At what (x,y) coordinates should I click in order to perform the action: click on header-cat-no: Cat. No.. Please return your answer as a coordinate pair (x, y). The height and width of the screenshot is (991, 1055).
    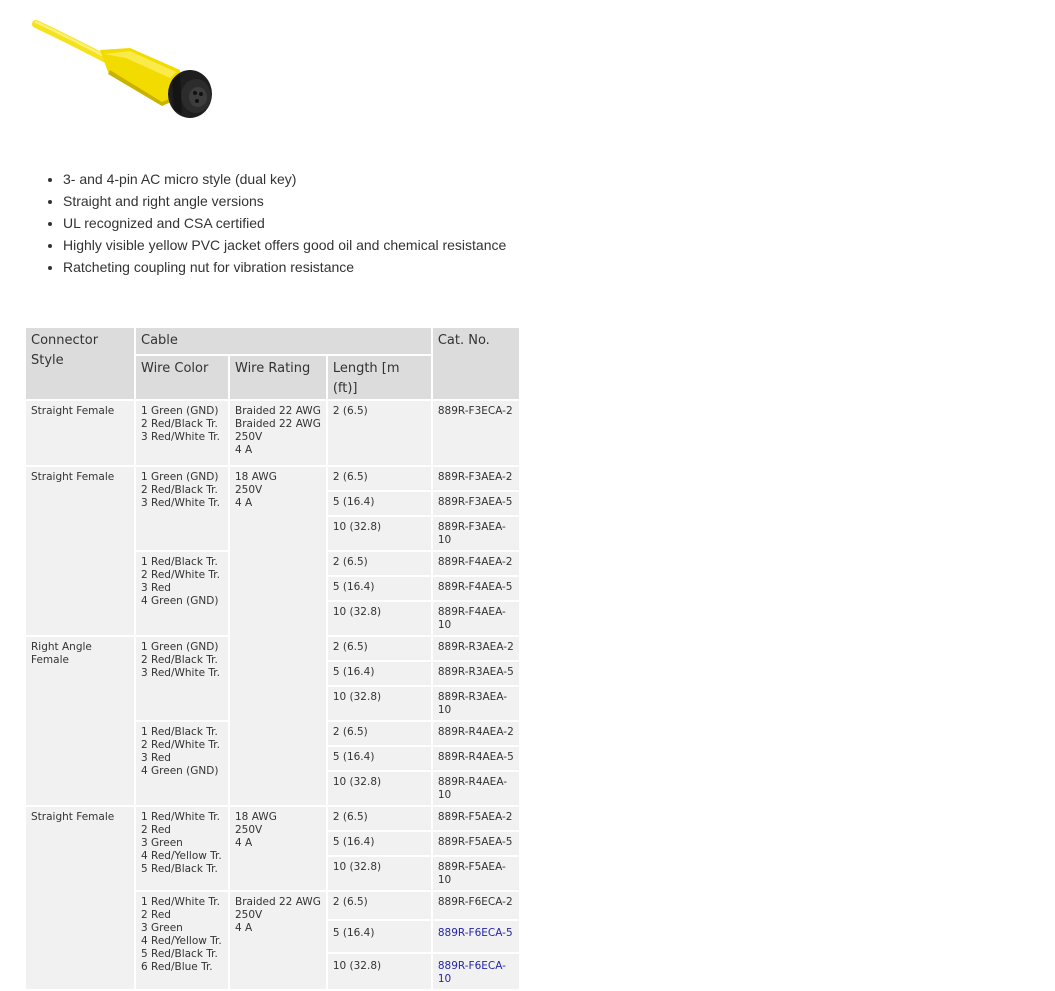
    Looking at the image, I should click on (475, 363).